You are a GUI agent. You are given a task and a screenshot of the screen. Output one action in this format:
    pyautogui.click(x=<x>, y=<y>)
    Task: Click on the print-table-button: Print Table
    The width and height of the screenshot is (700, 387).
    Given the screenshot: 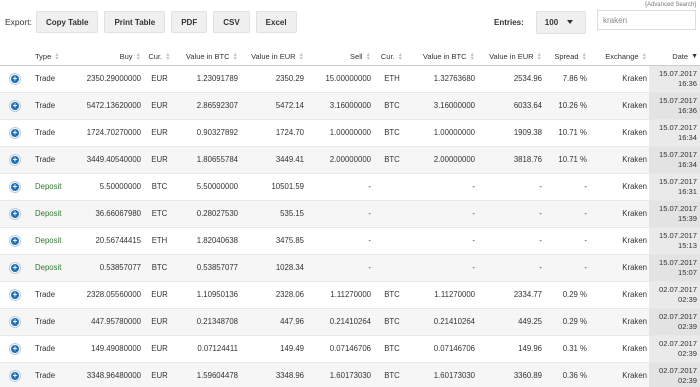 What is the action you would take?
    pyautogui.click(x=135, y=22)
    